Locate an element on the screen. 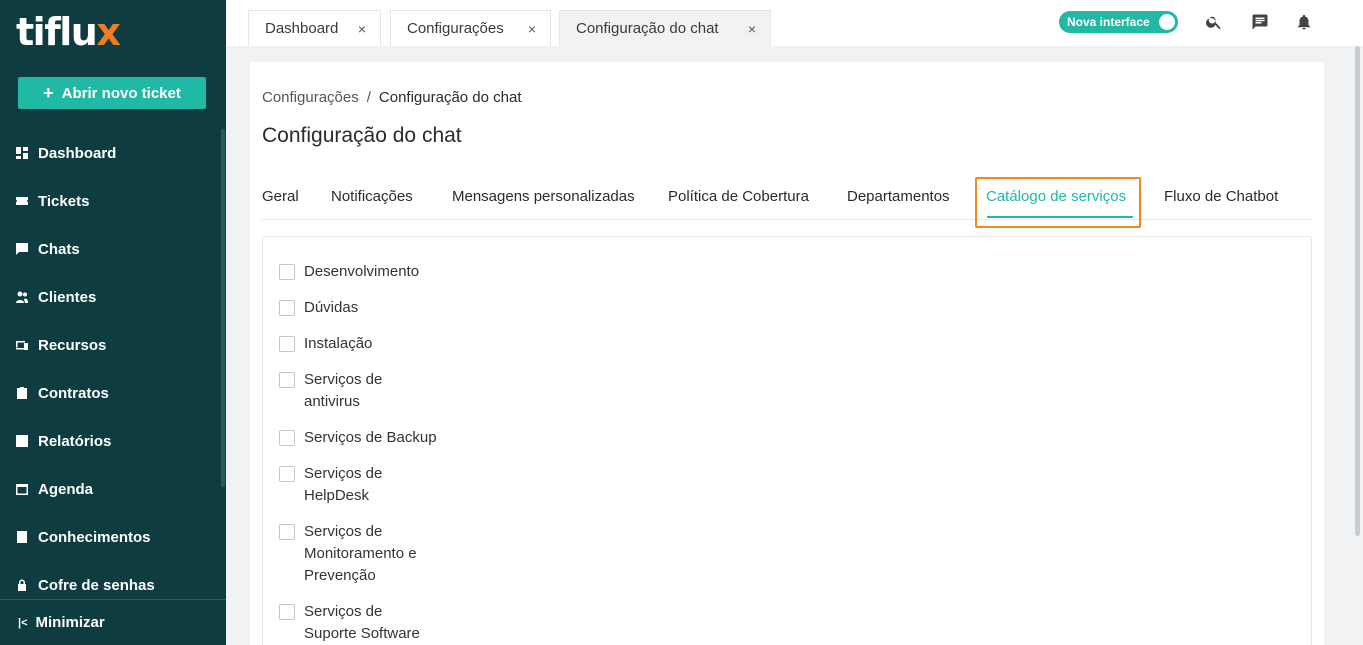  tab-fluxo-de-chatbot: Fluxo de Chatbot is located at coordinates (1221, 196).